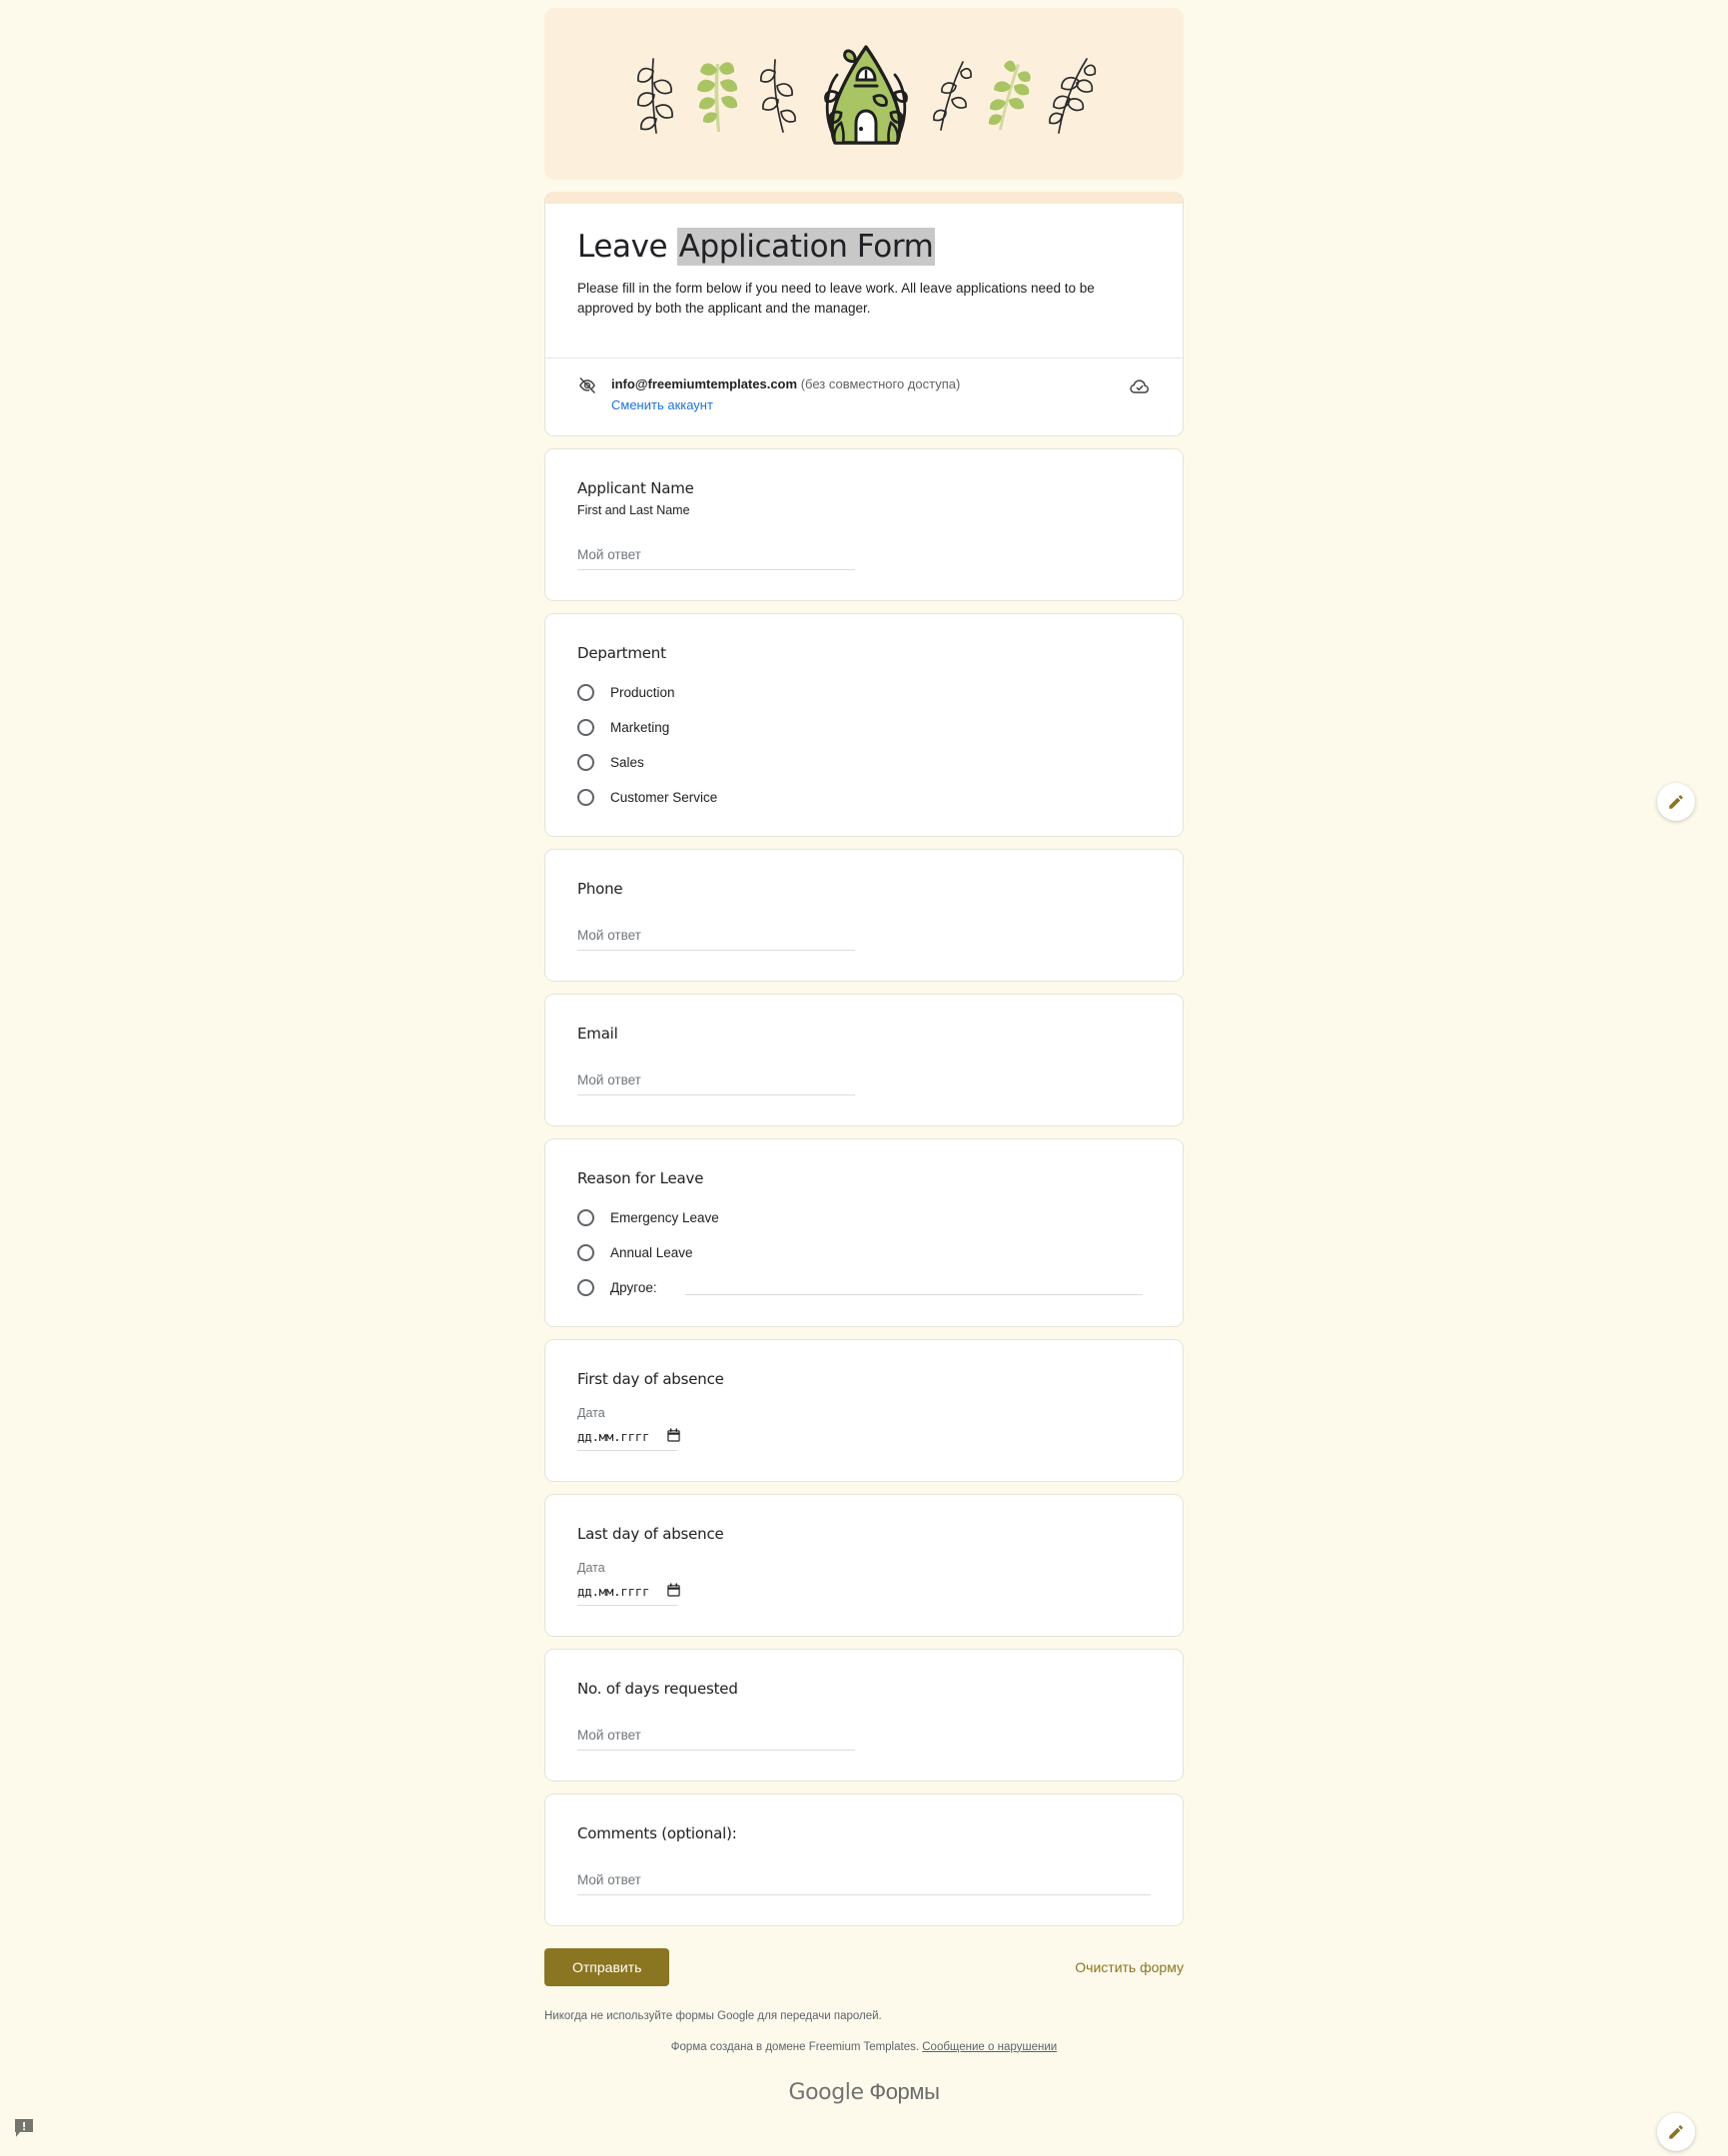 The height and width of the screenshot is (2156, 1728). Describe the element at coordinates (600, 889) in the screenshot. I see `question-title: Phone` at that location.